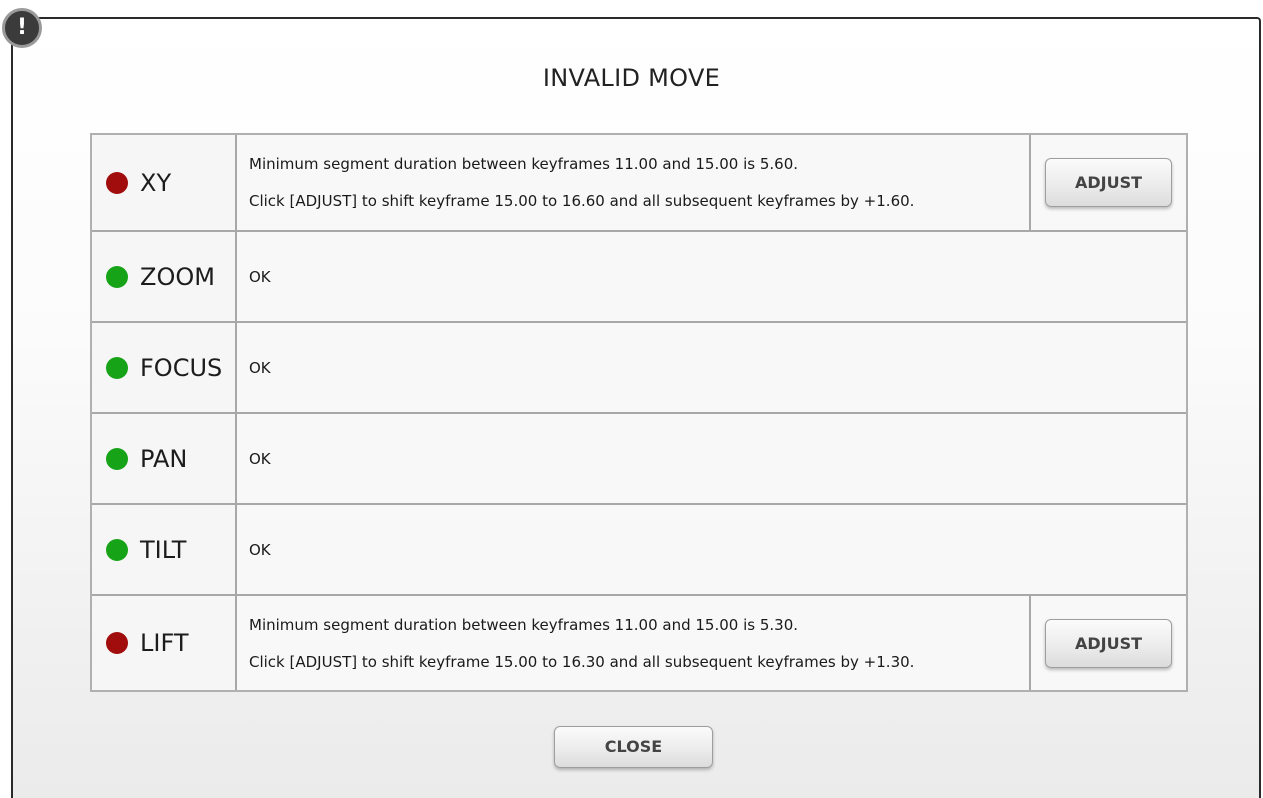 The height and width of the screenshot is (798, 1263). I want to click on axis-name-cell: FOCUS, so click(164, 367).